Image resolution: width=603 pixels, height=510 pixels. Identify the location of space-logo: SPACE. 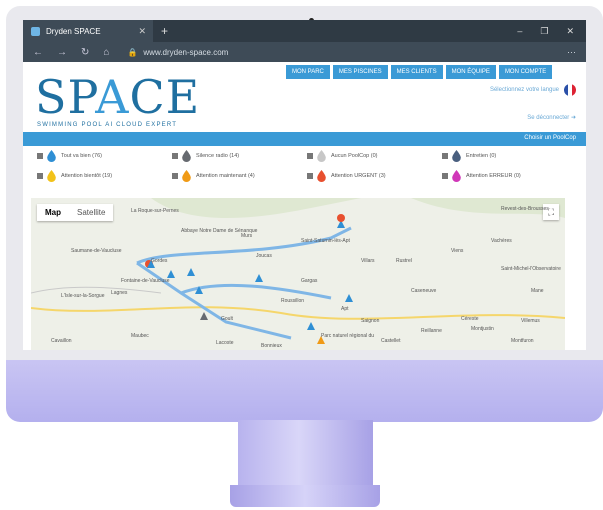
(117, 97).